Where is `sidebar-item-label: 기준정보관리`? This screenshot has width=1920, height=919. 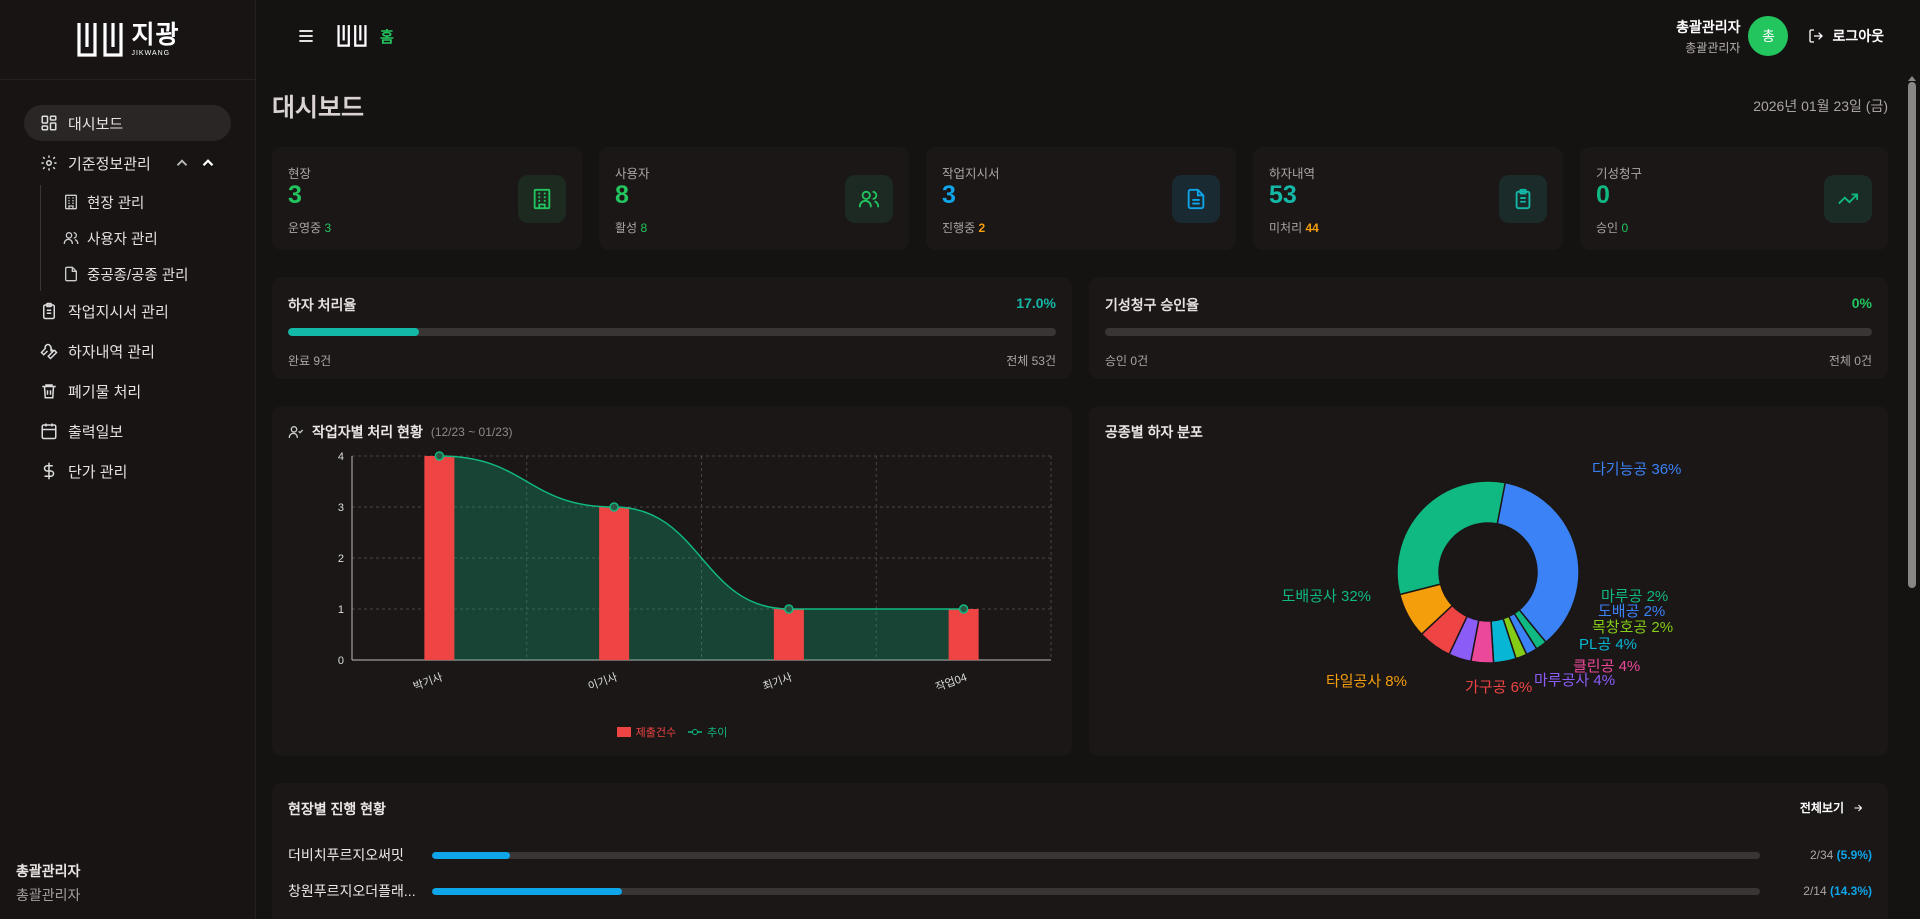 sidebar-item-label: 기준정보관리 is located at coordinates (109, 164).